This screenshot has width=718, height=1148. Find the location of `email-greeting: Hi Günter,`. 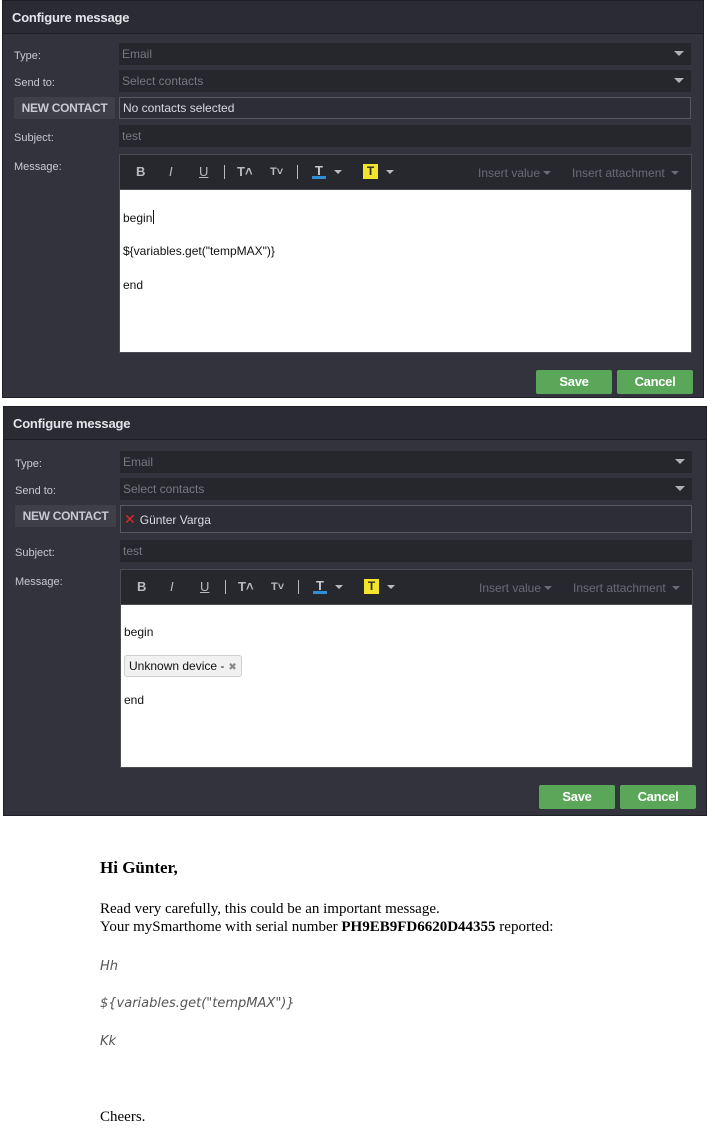

email-greeting: Hi Günter, is located at coordinates (139, 867).